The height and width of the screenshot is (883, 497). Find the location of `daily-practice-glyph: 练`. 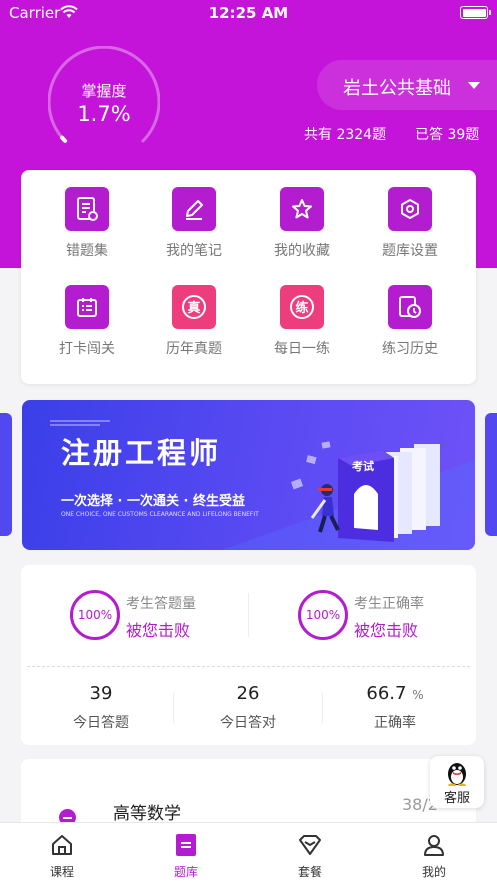

daily-practice-glyph: 练 is located at coordinates (301, 308).